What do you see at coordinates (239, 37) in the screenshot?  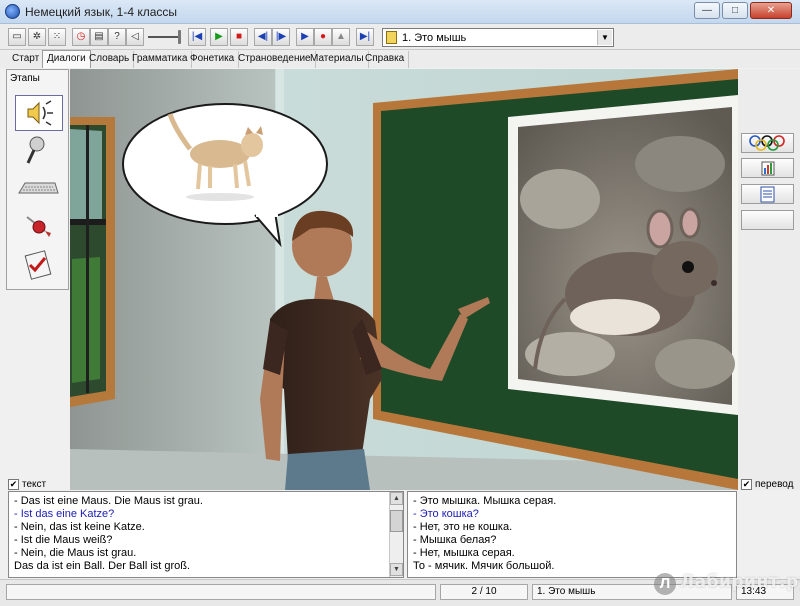 I see `stop-icon: ■` at bounding box center [239, 37].